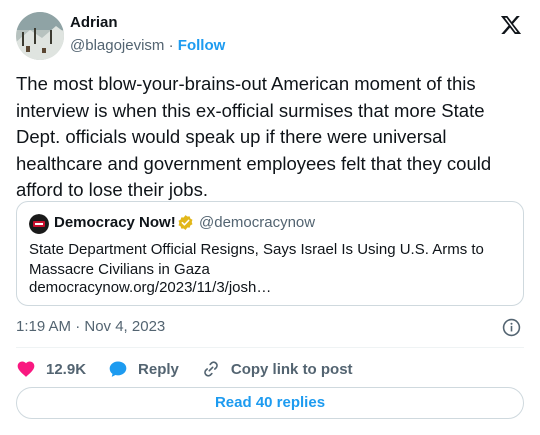 The height and width of the screenshot is (435, 540). What do you see at coordinates (211, 369) in the screenshot?
I see `link-icon` at bounding box center [211, 369].